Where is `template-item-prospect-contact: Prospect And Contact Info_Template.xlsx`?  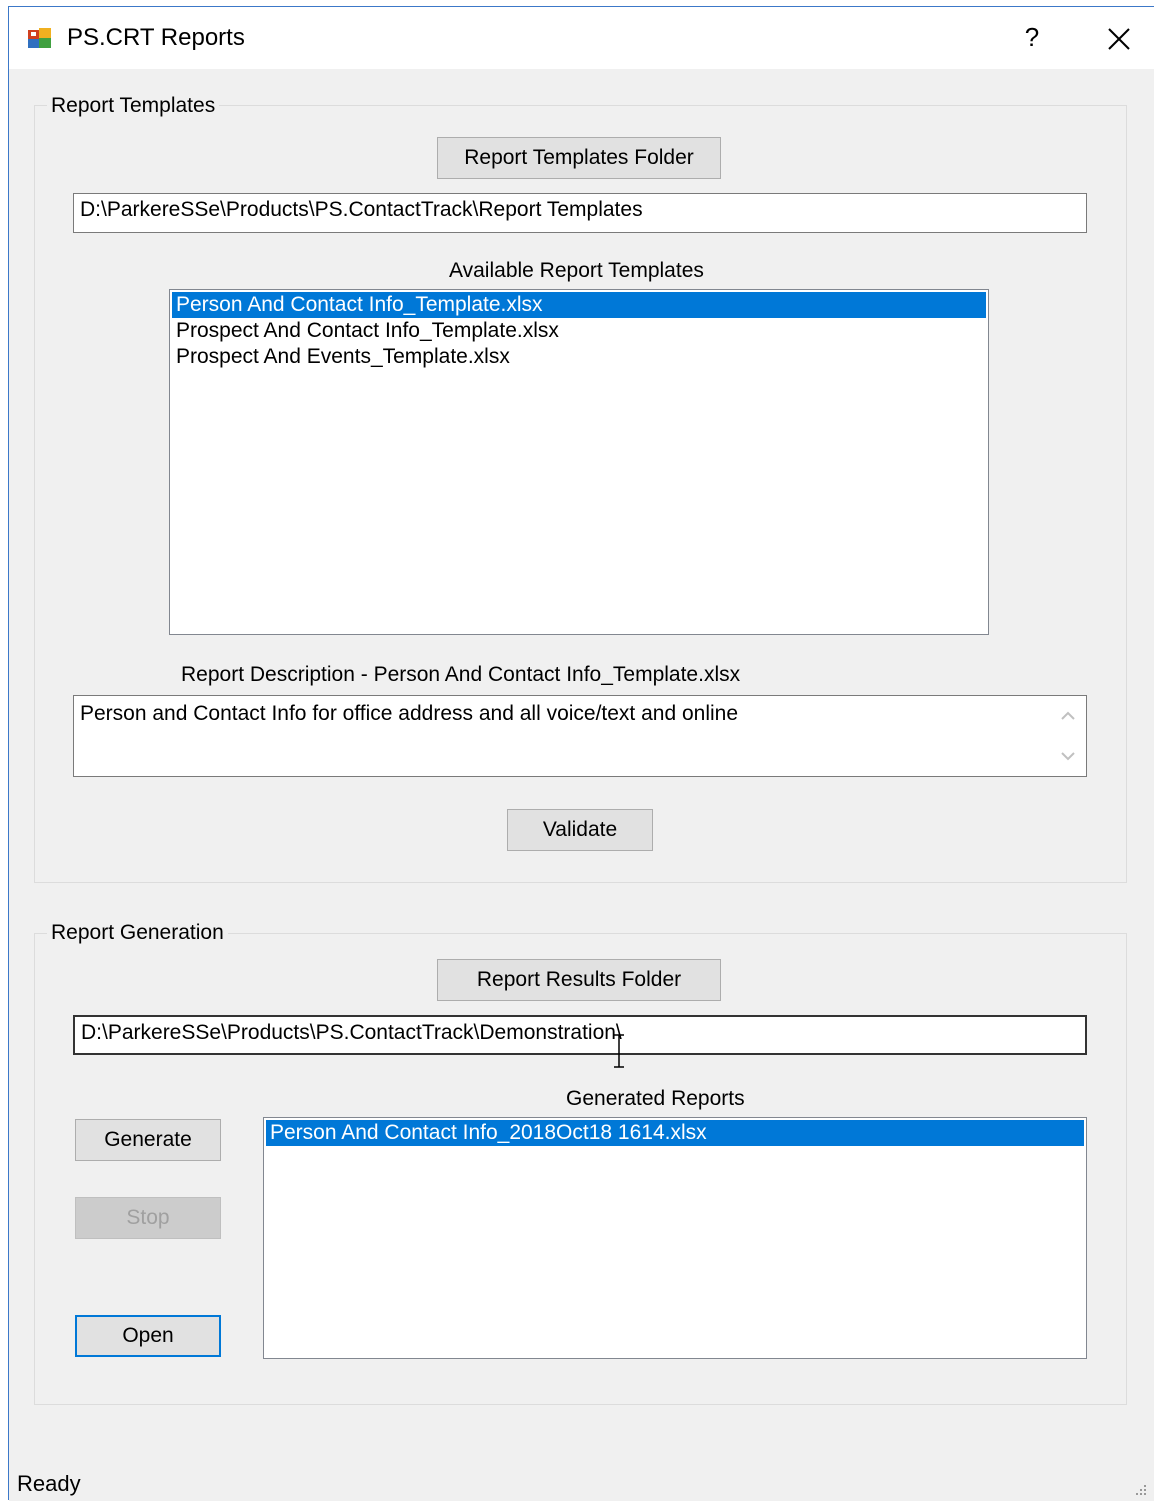 template-item-prospect-contact: Prospect And Contact Info_Template.xlsx is located at coordinates (579, 331).